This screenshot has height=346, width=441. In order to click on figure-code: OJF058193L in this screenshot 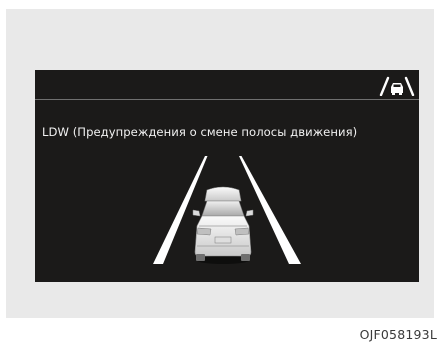, I will do `click(398, 334)`.